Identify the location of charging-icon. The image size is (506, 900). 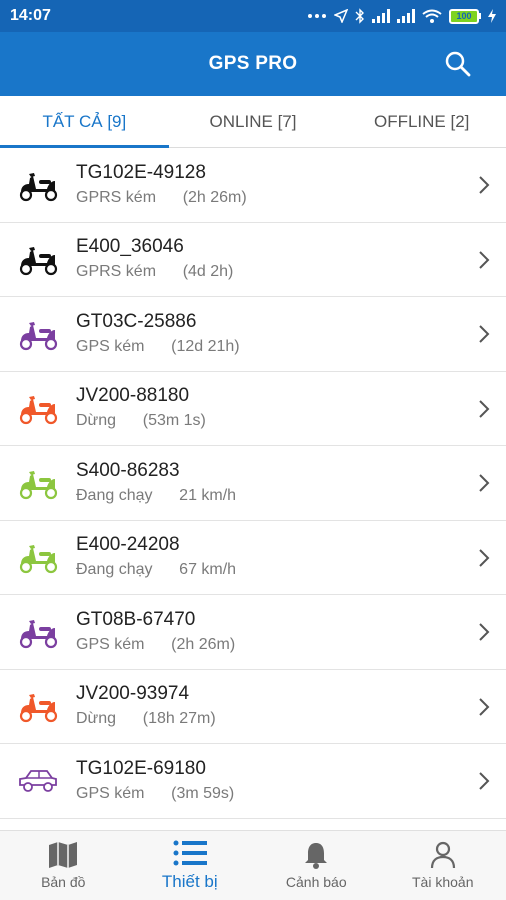
(492, 16).